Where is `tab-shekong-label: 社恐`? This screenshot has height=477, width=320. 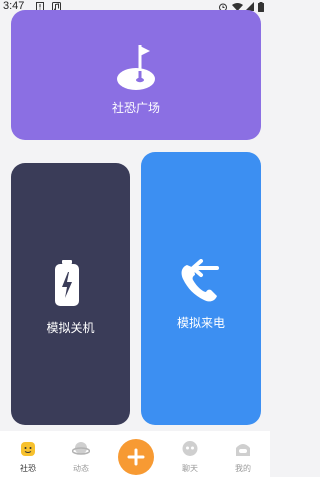
tab-shekong-label: 社恐 is located at coordinates (28, 468).